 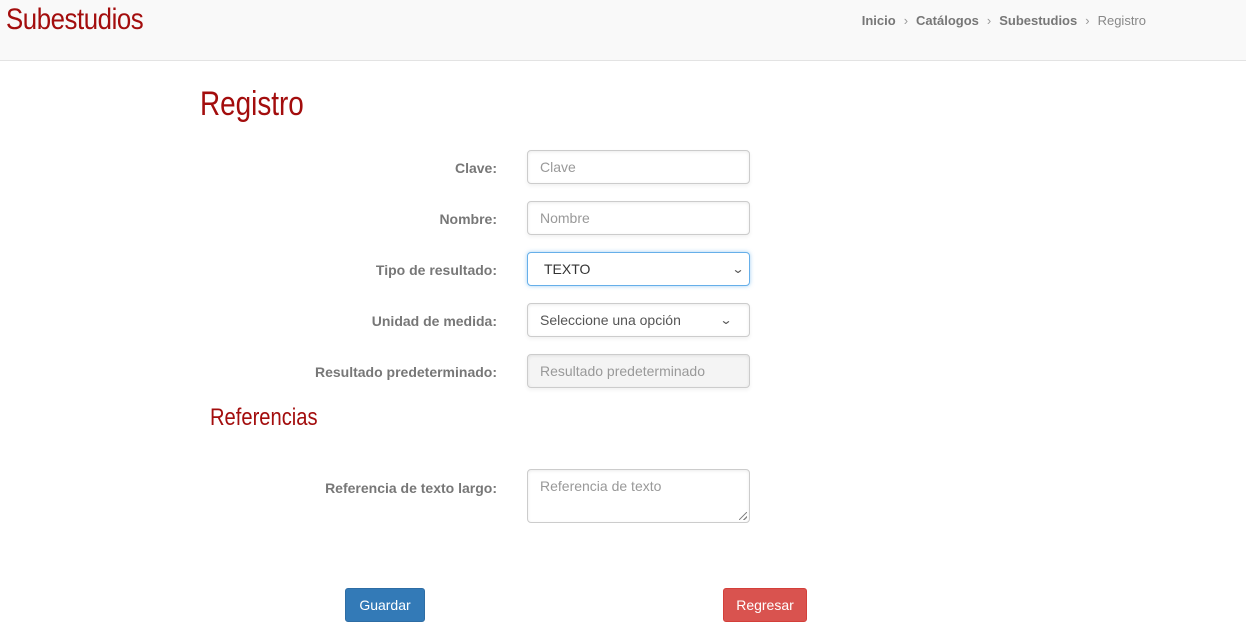 What do you see at coordinates (743, 516) in the screenshot?
I see `resize-handle-icon` at bounding box center [743, 516].